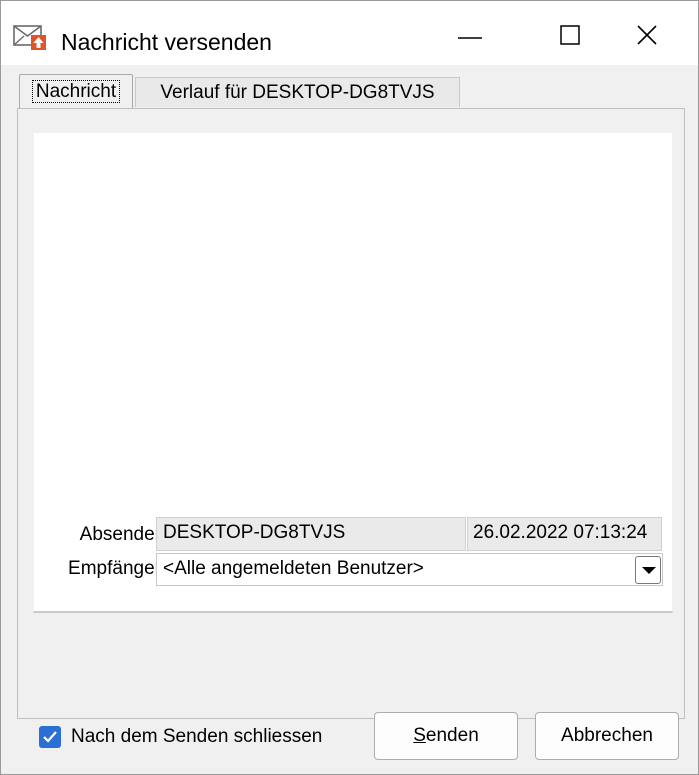 The width and height of the screenshot is (699, 775). Describe the element at coordinates (166, 42) in the screenshot. I see `window-title: Nachricht versenden` at that location.